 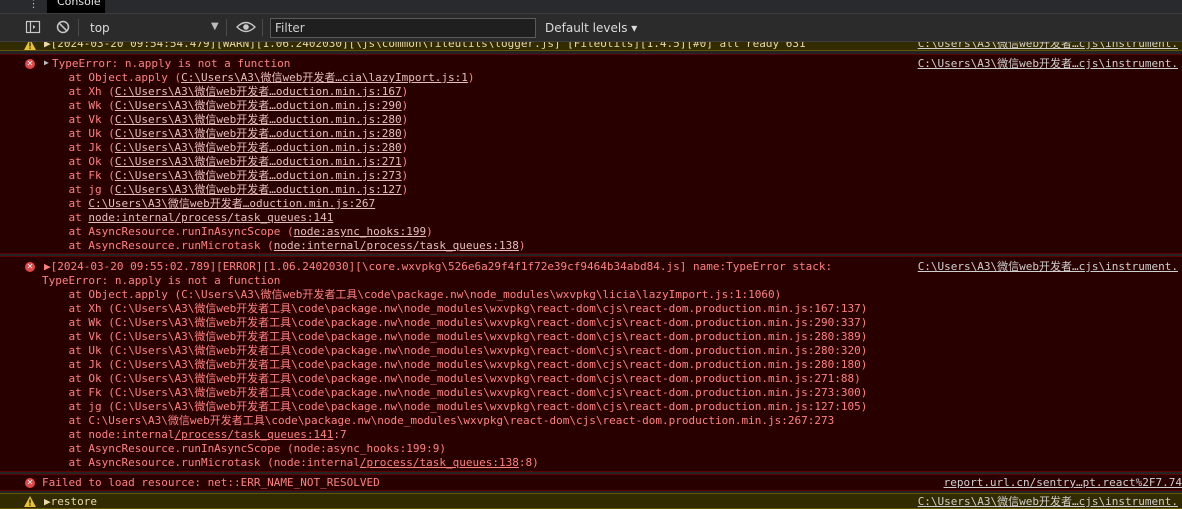 What do you see at coordinates (258, 161) in the screenshot?
I see `stack-frame-link: C:\Users\A3\微信web开发者…oduction.min.js:271` at bounding box center [258, 161].